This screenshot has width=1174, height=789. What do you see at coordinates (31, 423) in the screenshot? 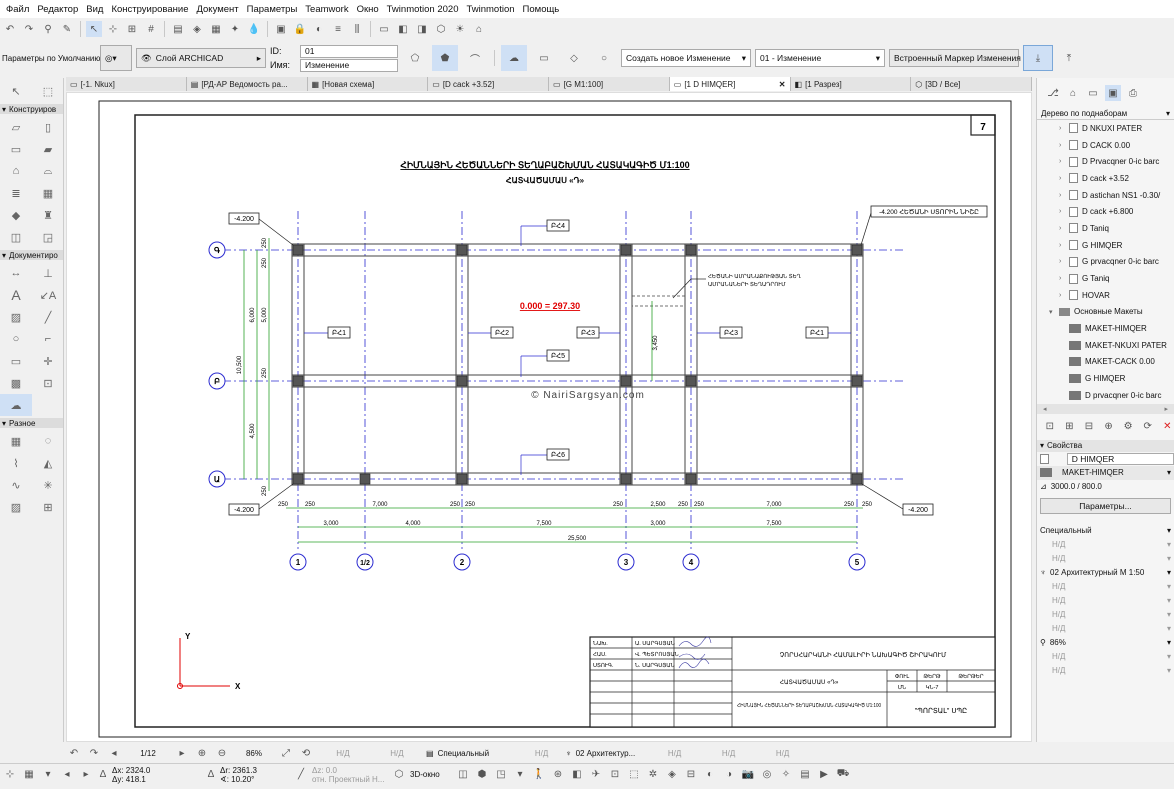
I see `misc-header: ▾ Разное` at bounding box center [31, 423].